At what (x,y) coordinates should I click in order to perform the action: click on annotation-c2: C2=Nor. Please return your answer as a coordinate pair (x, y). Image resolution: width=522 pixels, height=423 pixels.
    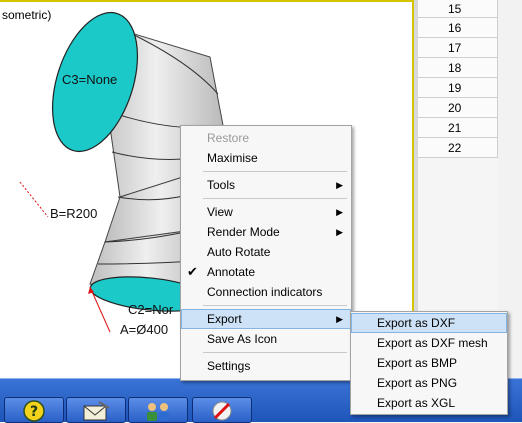
    Looking at the image, I should click on (151, 309).